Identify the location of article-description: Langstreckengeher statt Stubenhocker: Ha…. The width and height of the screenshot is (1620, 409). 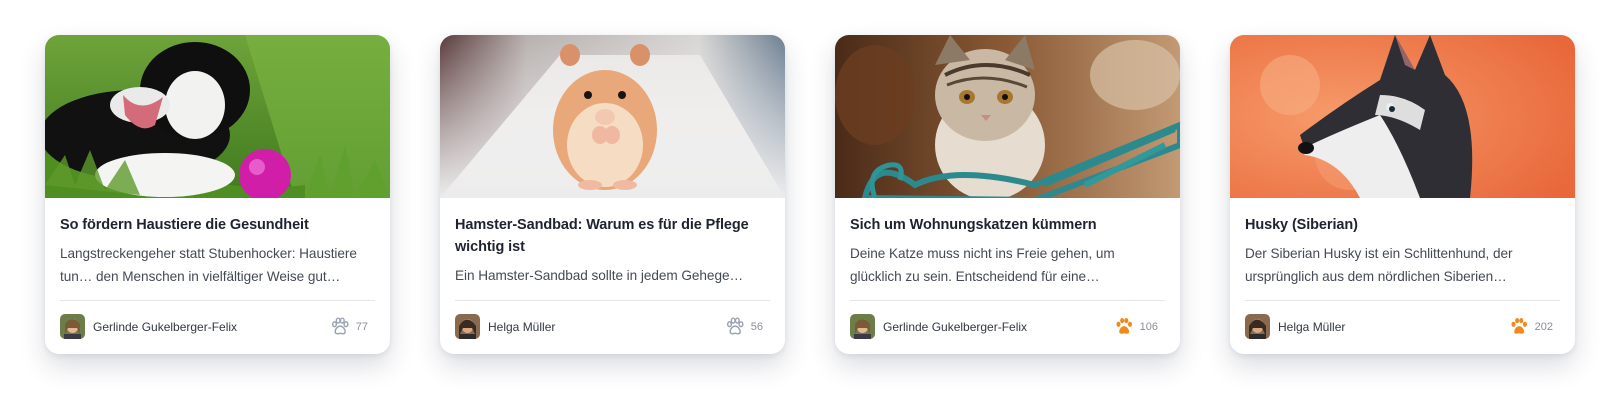
(208, 265).